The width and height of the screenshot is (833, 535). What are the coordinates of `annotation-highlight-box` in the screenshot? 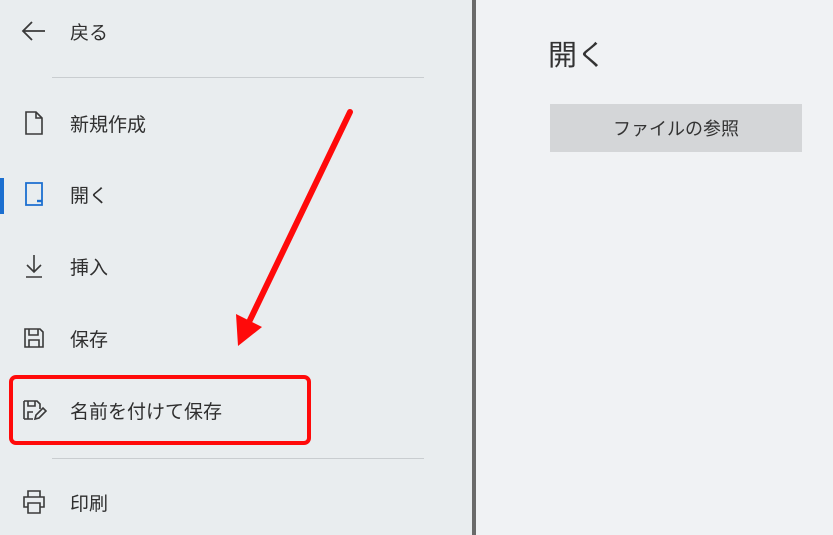 It's located at (160, 410).